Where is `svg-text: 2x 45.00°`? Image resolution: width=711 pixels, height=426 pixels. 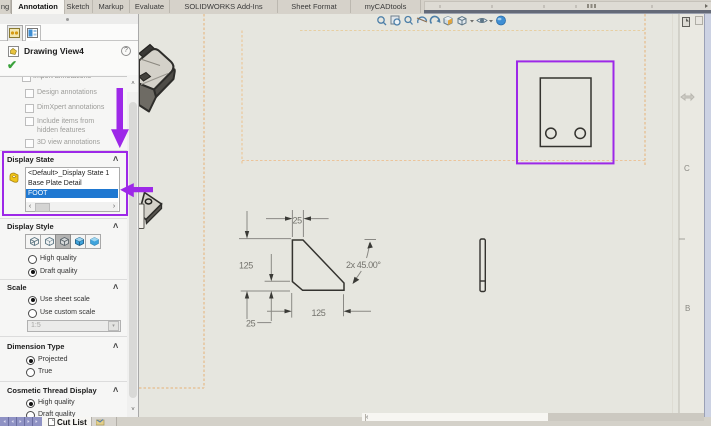
svg-text: 2x 45.00° is located at coordinates (363, 265).